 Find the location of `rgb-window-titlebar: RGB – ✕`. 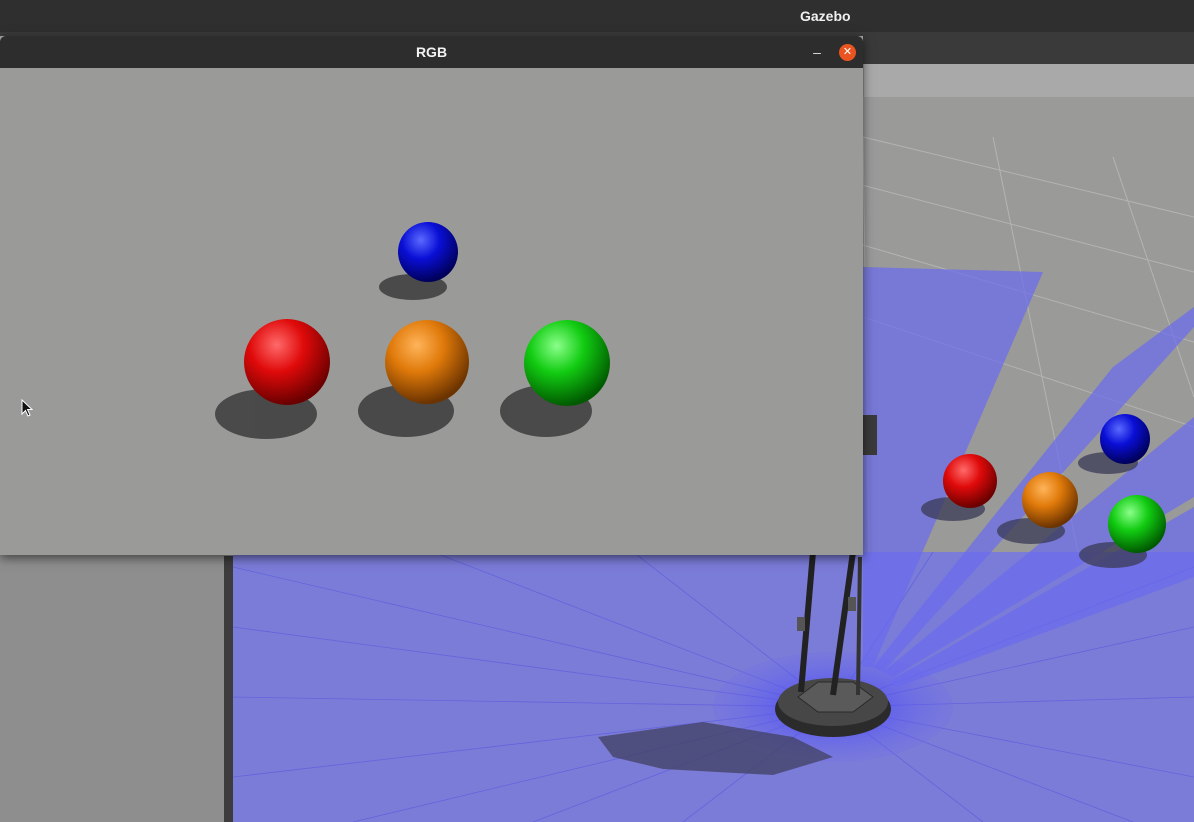

rgb-window-titlebar: RGB – ✕ is located at coordinates (431, 52).